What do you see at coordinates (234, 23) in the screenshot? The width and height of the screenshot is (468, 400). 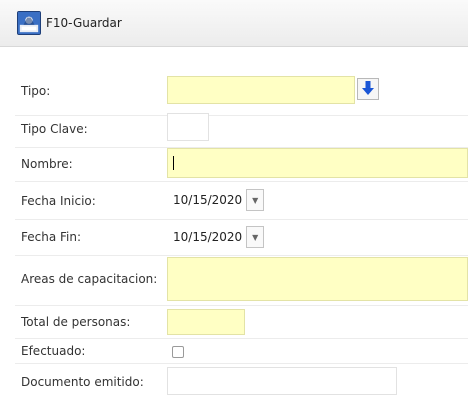 I see `toolbar: F10-Guardar` at bounding box center [234, 23].